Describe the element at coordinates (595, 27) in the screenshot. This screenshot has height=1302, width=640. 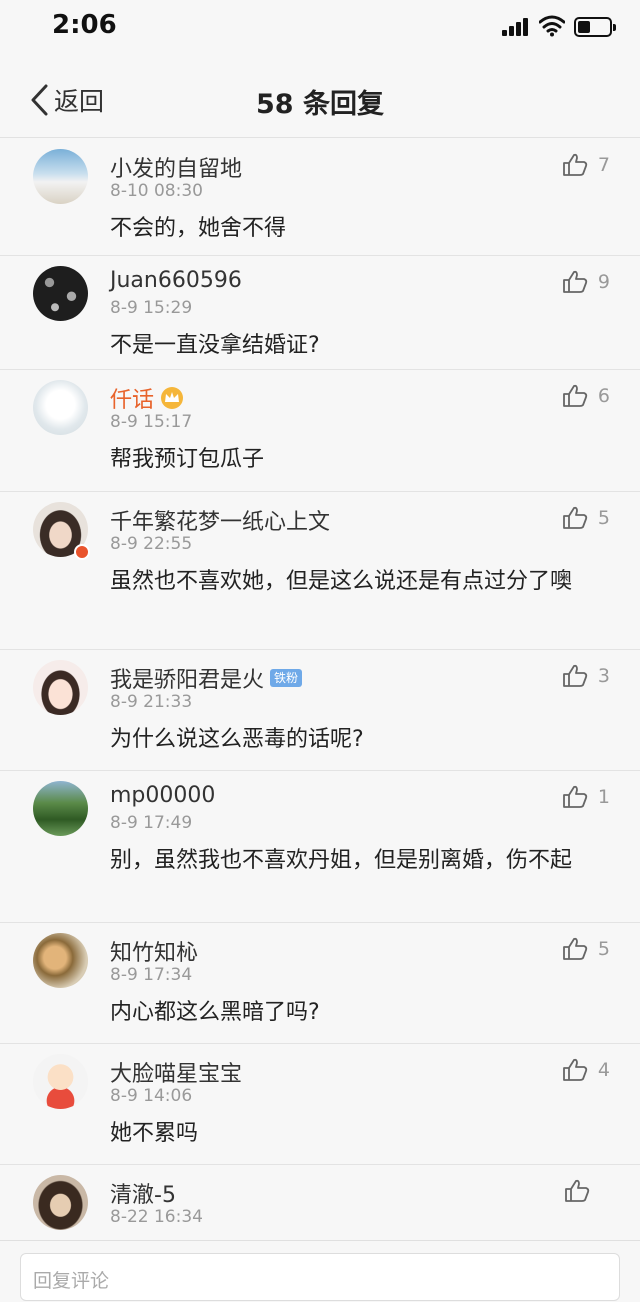
I see `battery-icon` at that location.